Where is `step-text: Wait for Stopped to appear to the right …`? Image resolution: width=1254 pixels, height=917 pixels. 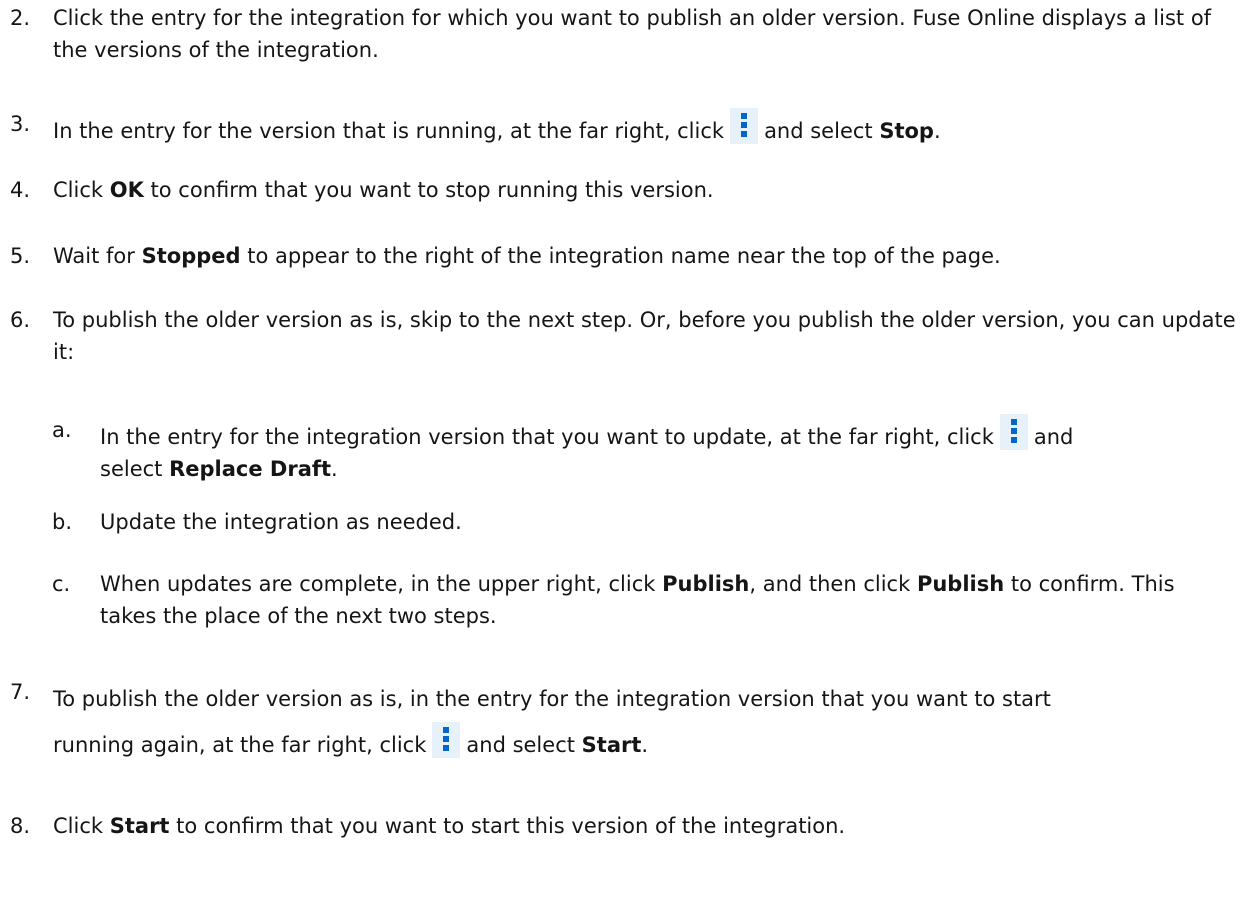
step-text: Wait for Stopped to appear to the right … is located at coordinates (527, 256).